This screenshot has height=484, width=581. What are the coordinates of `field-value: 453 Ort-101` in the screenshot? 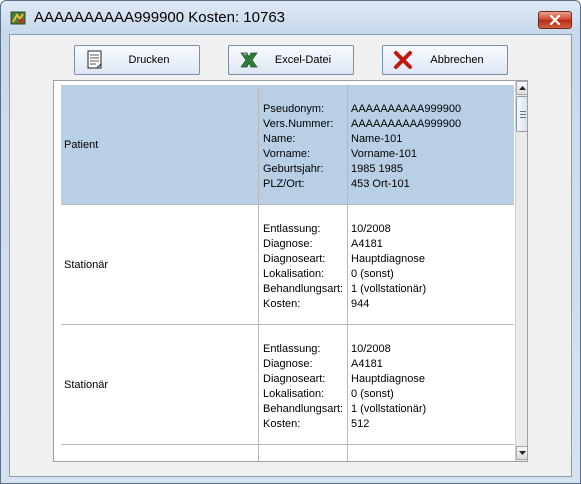 It's located at (380, 184).